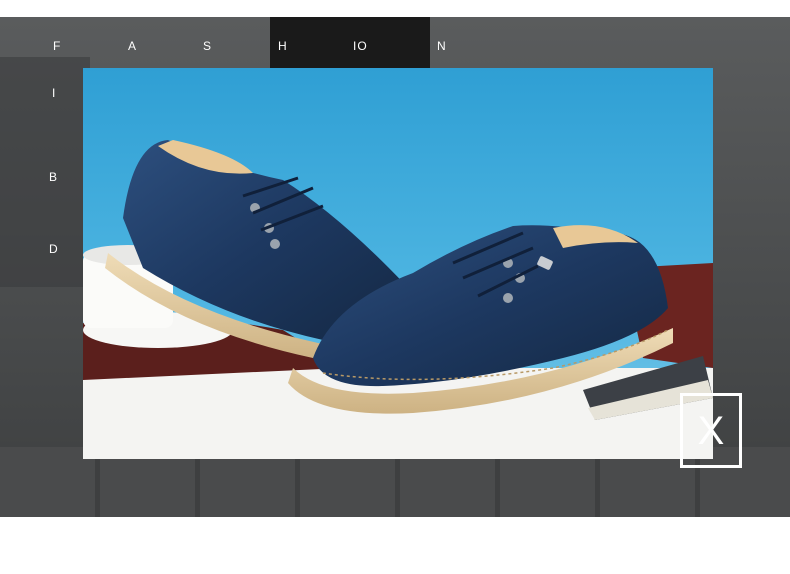 The image size is (790, 574). What do you see at coordinates (54, 249) in the screenshot?
I see `side-letter: D` at bounding box center [54, 249].